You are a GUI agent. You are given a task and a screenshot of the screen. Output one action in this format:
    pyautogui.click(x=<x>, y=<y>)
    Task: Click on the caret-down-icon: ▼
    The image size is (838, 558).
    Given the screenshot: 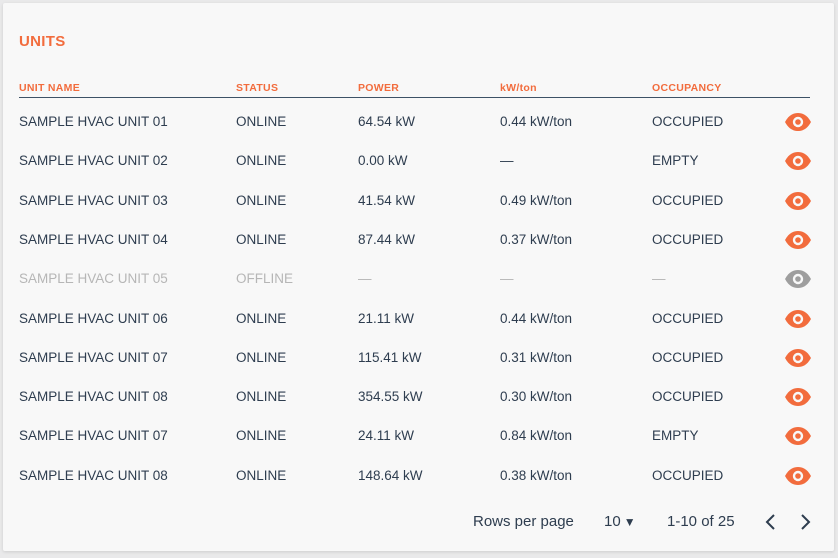 What is the action you would take?
    pyautogui.click(x=629, y=522)
    